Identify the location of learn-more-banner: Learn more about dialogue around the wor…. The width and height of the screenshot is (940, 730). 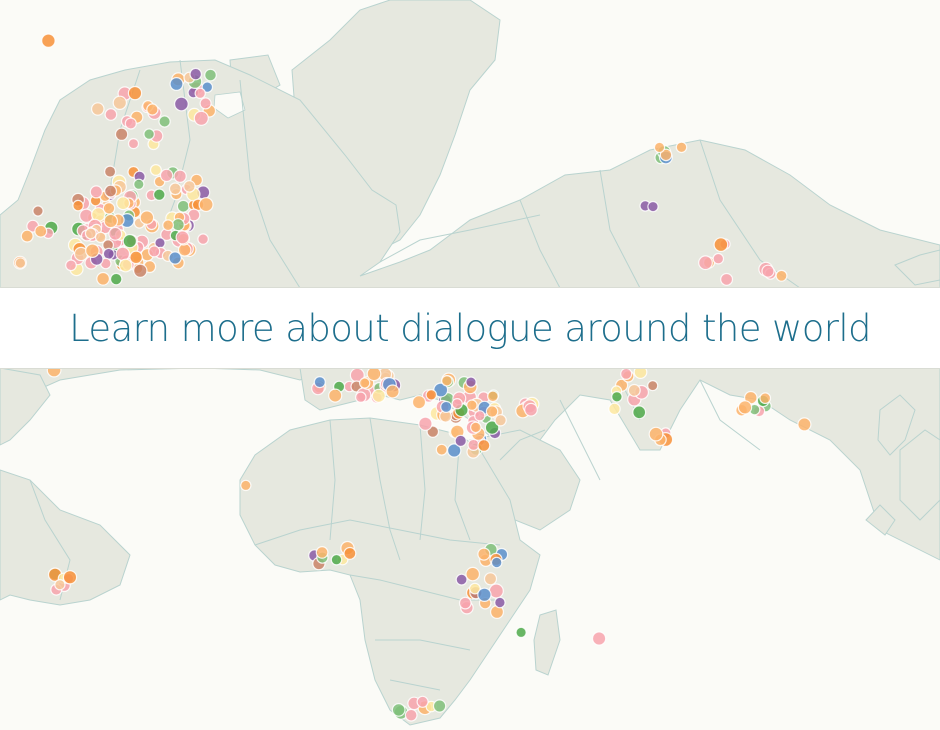
(470, 328).